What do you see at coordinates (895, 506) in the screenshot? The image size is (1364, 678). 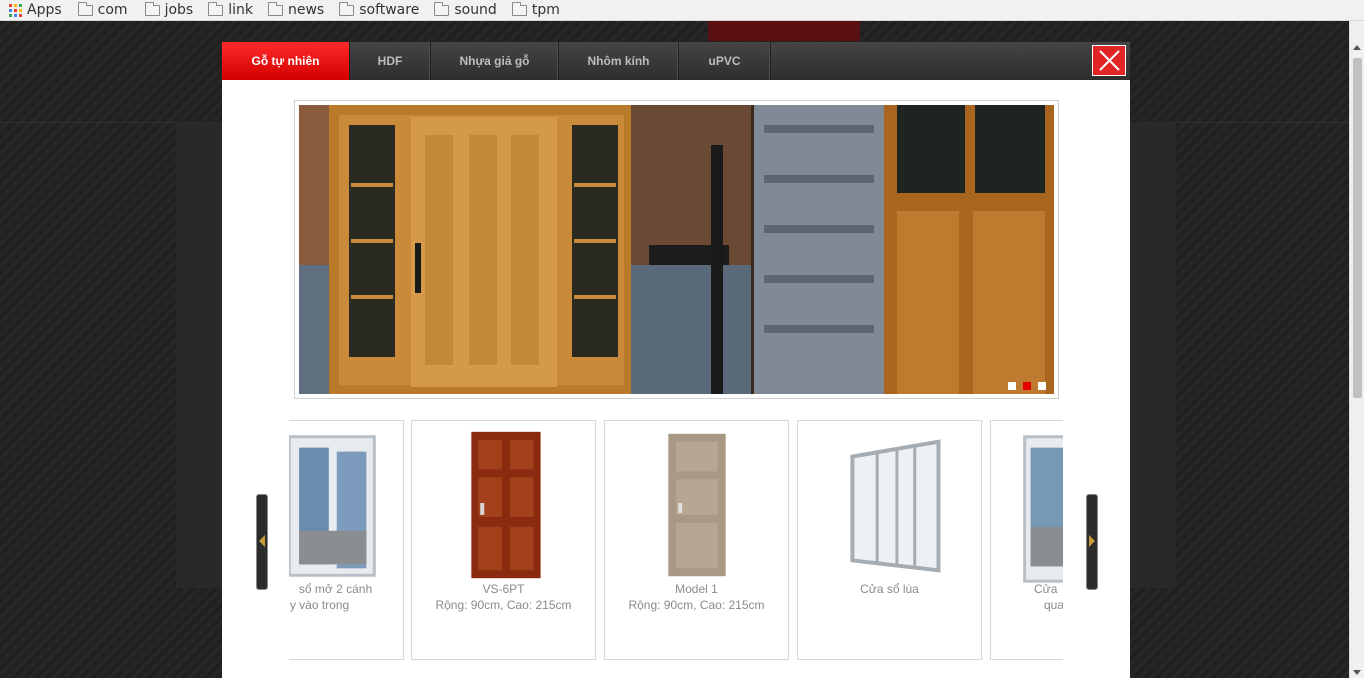 I see `product-image-sliding-window` at bounding box center [895, 506].